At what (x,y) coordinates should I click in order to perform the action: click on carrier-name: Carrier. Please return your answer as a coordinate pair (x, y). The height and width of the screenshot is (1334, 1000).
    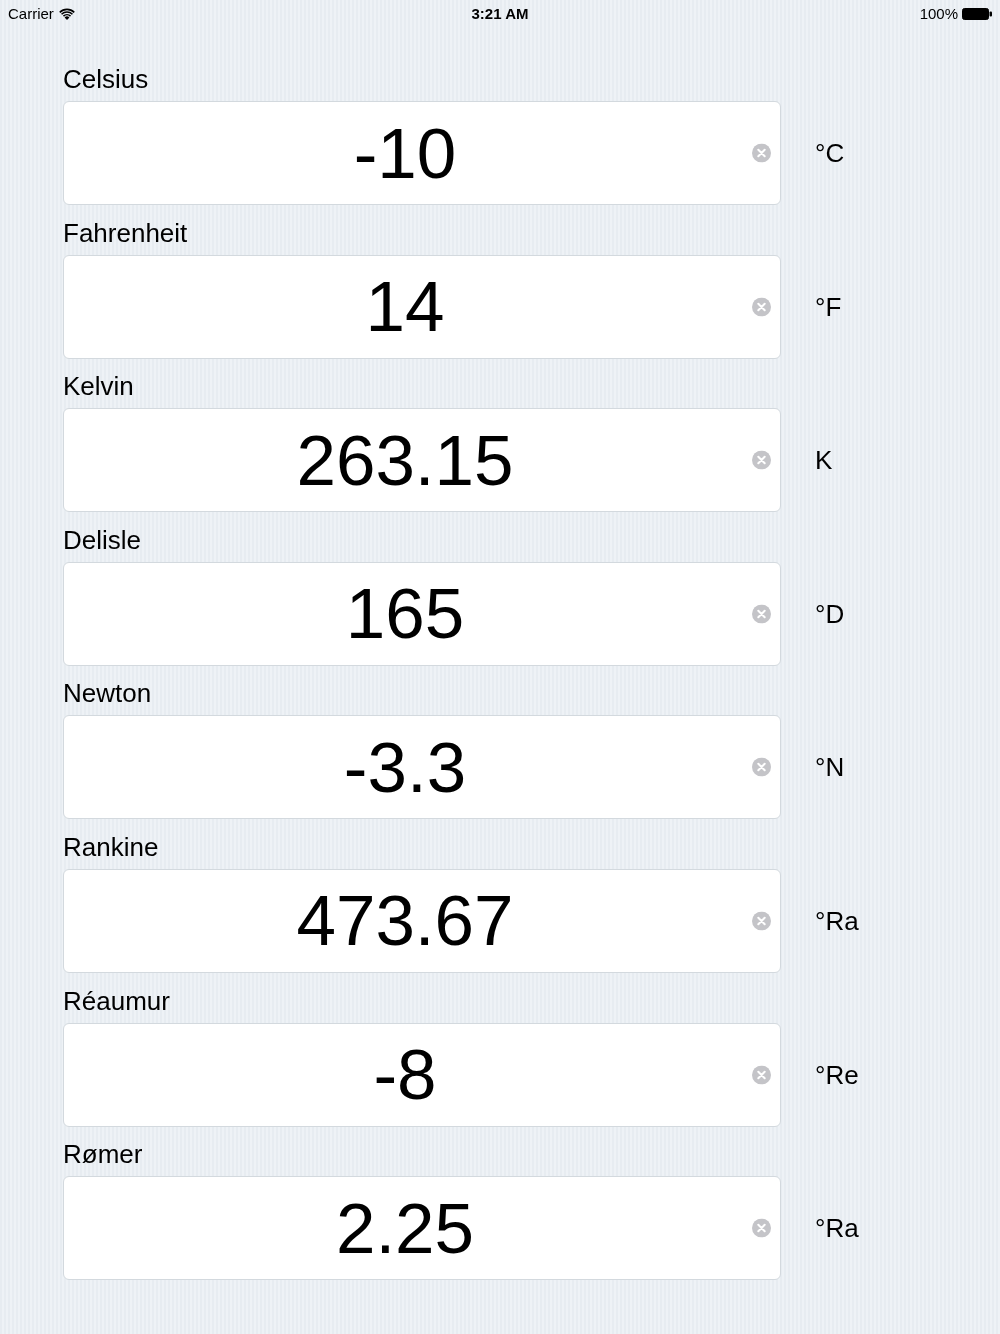
    Looking at the image, I should click on (31, 14).